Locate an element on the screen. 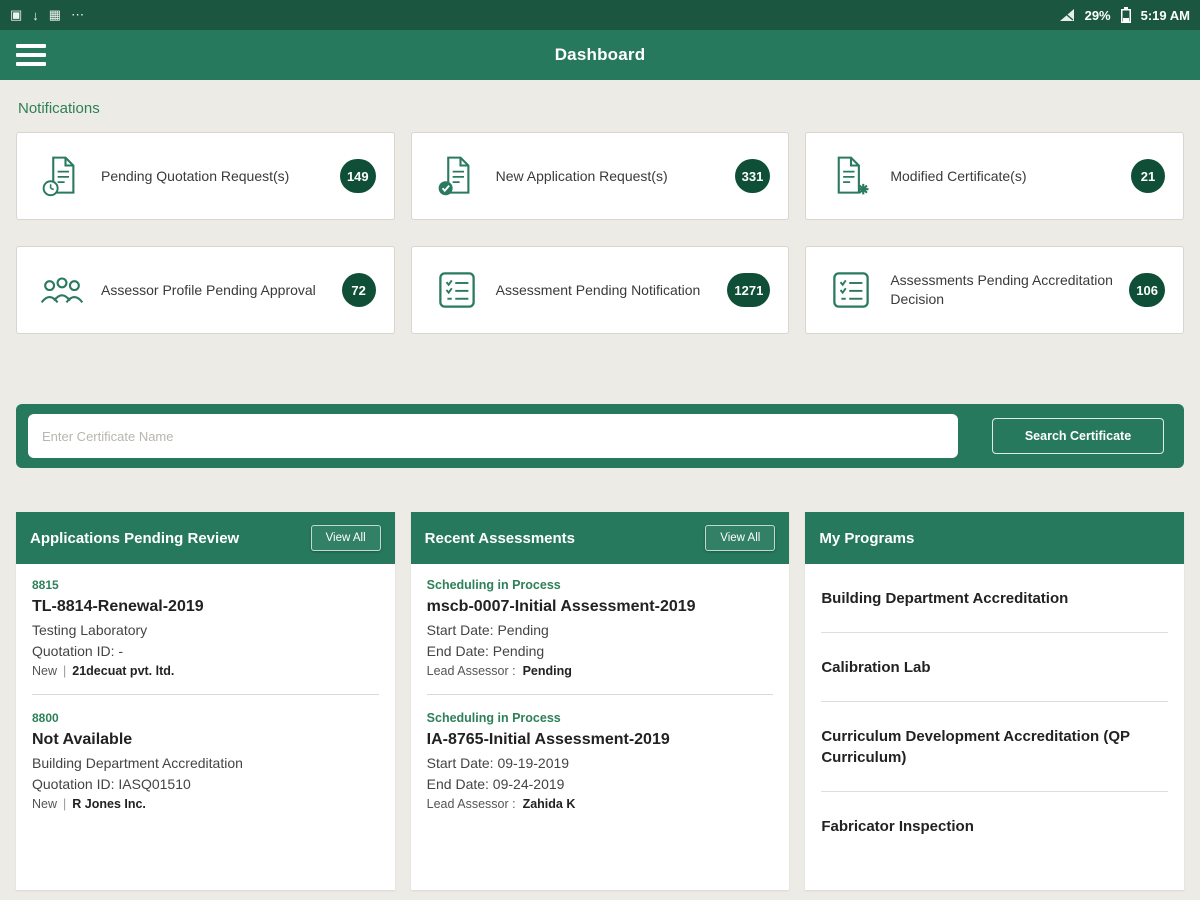 This screenshot has width=1200, height=900. panel-header: Applications Pending Review View All is located at coordinates (205, 538).